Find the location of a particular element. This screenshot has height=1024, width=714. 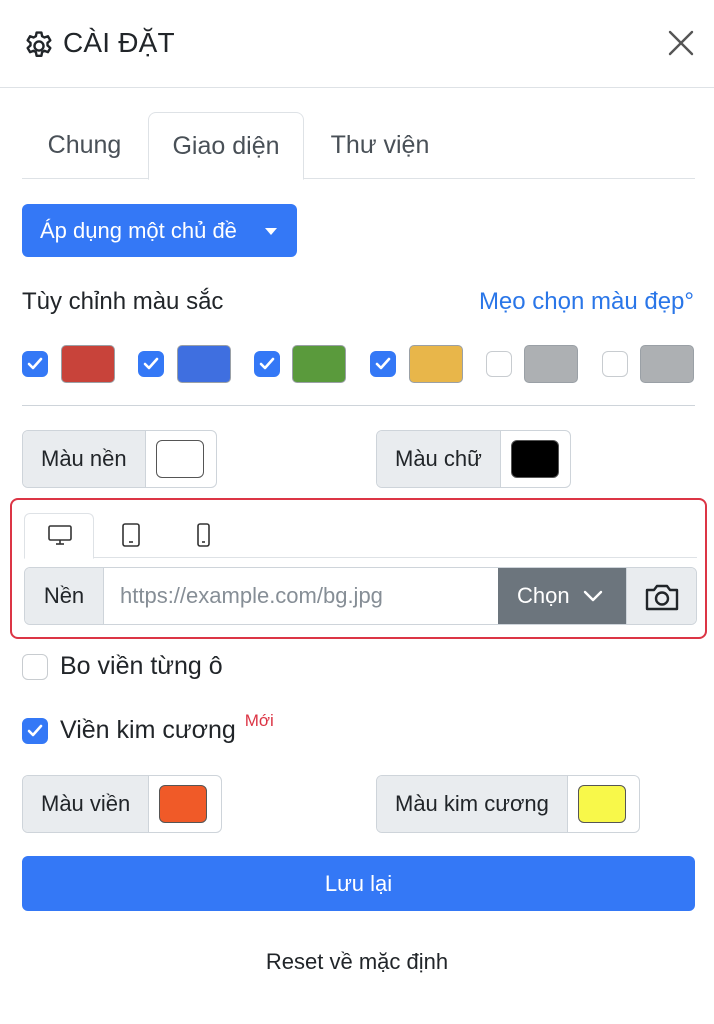

background-url-group: Nền Chọn is located at coordinates (360, 596).